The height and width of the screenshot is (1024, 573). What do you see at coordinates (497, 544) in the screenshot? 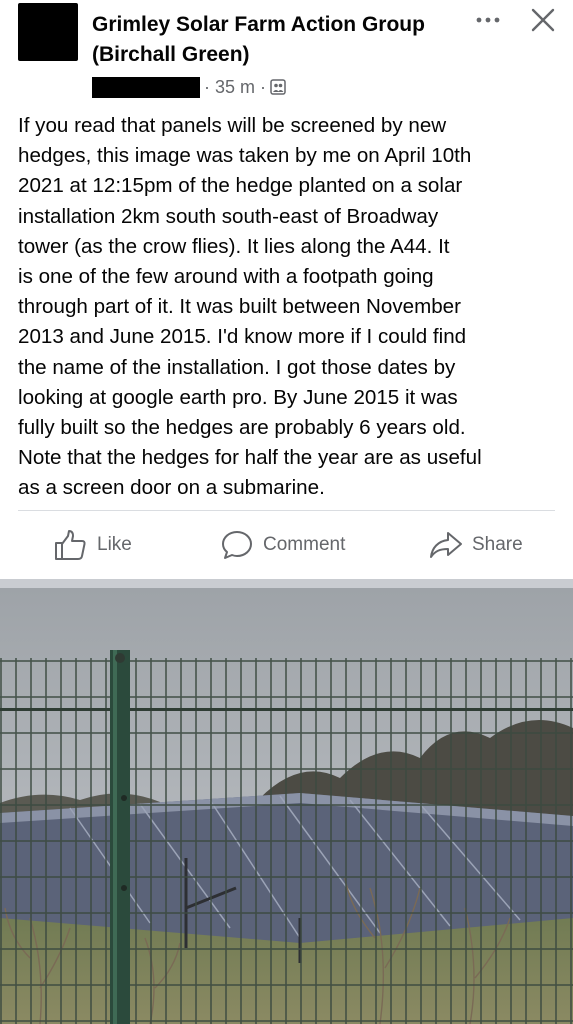
I see `share-label: Share` at bounding box center [497, 544].